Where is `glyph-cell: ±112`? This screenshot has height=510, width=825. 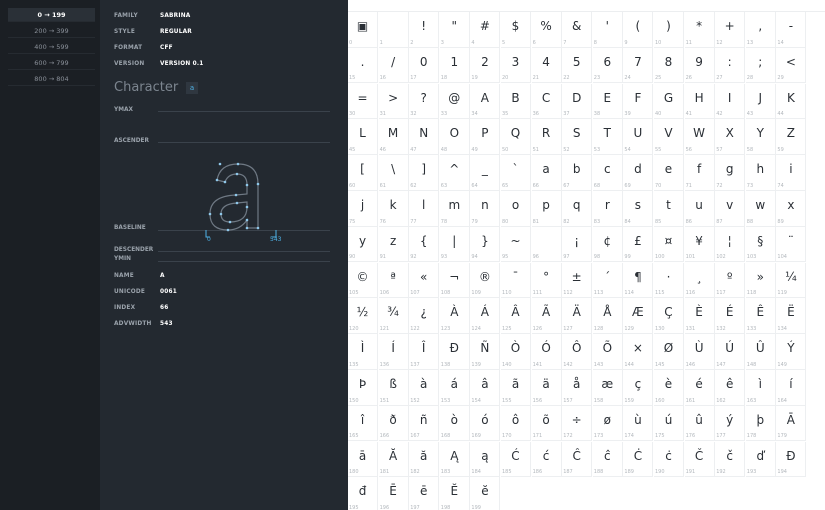
glyph-cell: ±112 is located at coordinates (577, 280).